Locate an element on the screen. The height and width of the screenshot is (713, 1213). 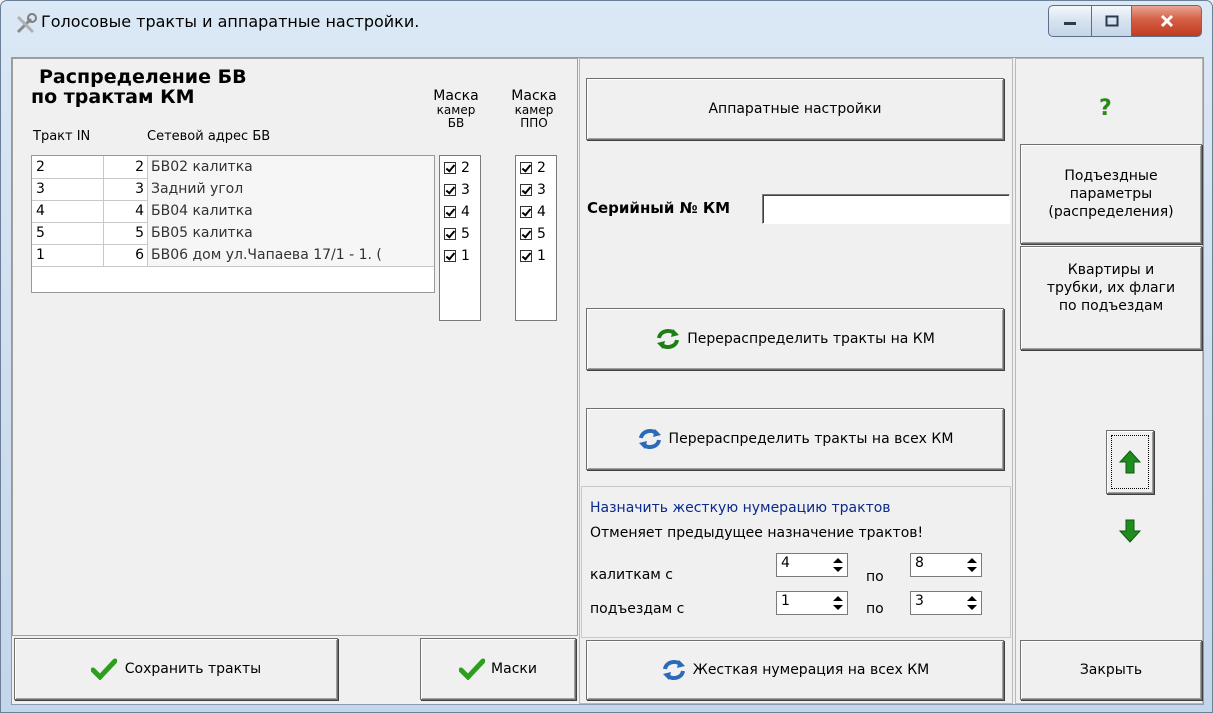
mask-ppo-checkbox: 1 is located at coordinates (533, 256).